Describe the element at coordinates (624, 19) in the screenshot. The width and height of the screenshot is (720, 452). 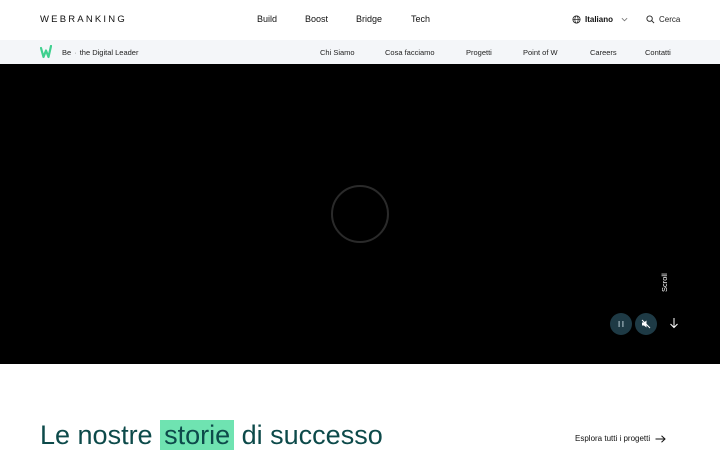
I see `chevron-down-icon` at that location.